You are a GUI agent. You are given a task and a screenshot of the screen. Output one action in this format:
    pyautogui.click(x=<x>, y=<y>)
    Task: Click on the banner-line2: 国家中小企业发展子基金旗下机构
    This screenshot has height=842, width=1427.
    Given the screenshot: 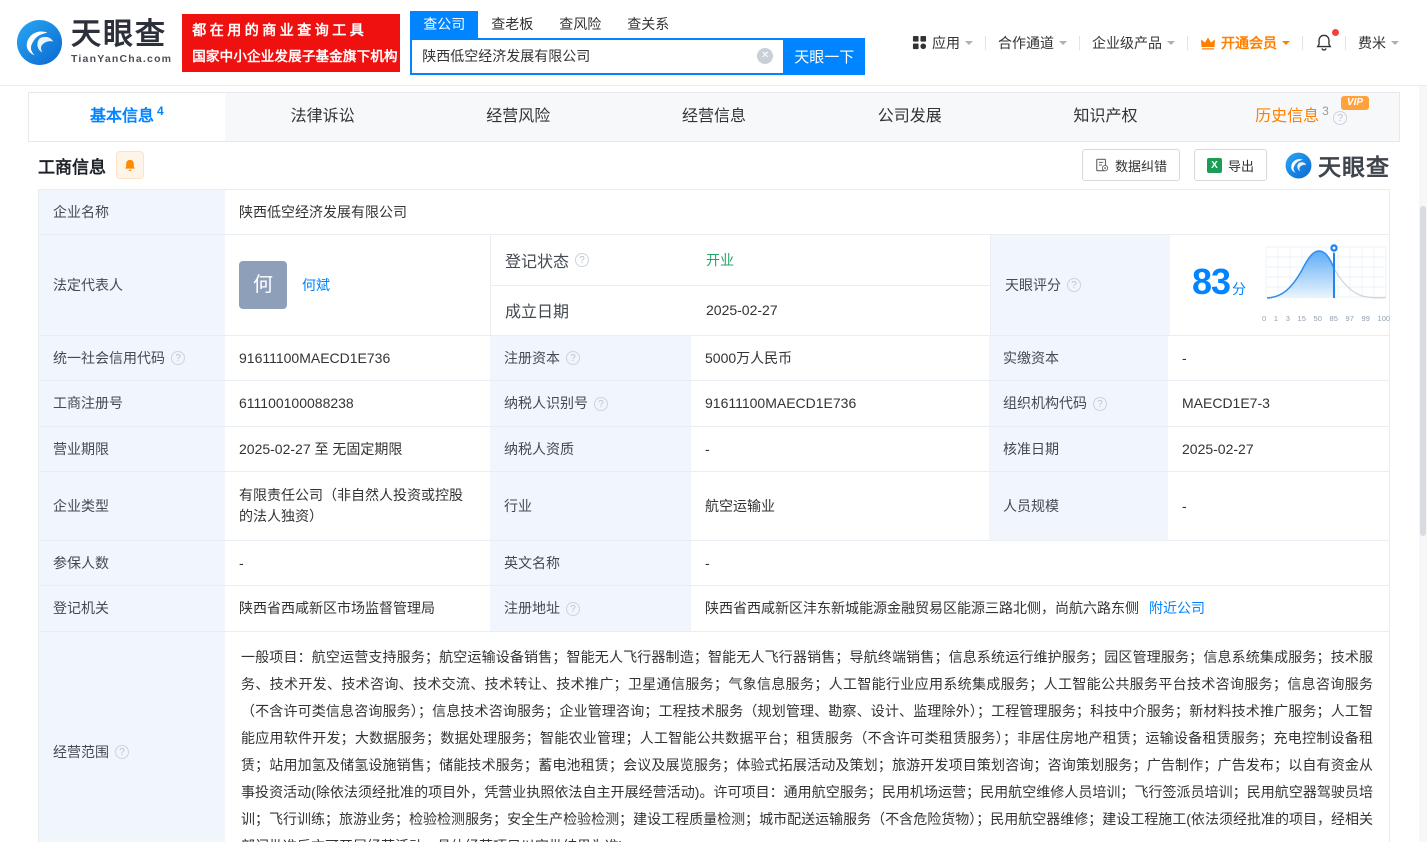 What is the action you would take?
    pyautogui.click(x=295, y=56)
    